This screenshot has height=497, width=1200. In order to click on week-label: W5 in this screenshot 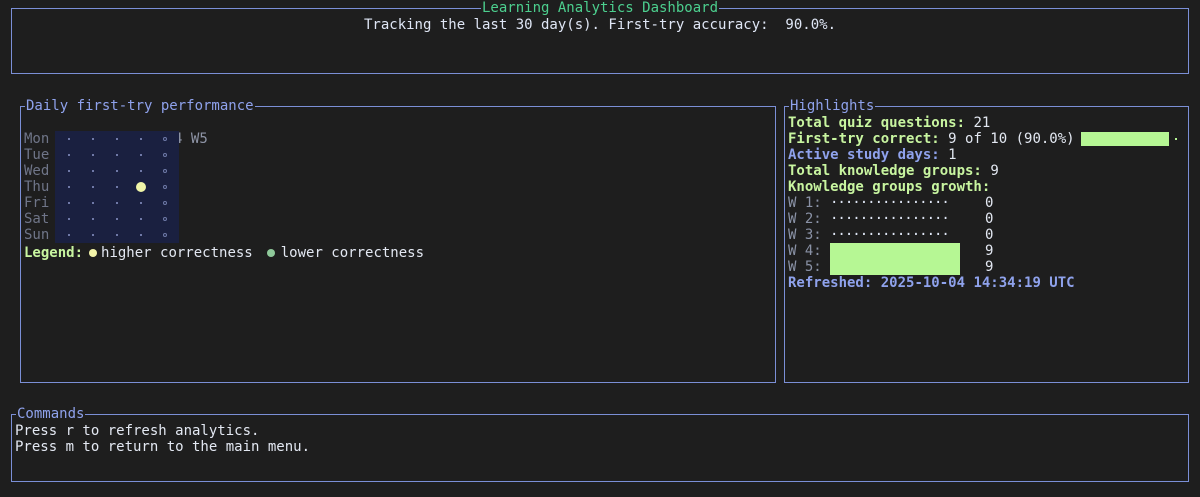, I will do `click(199, 139)`.